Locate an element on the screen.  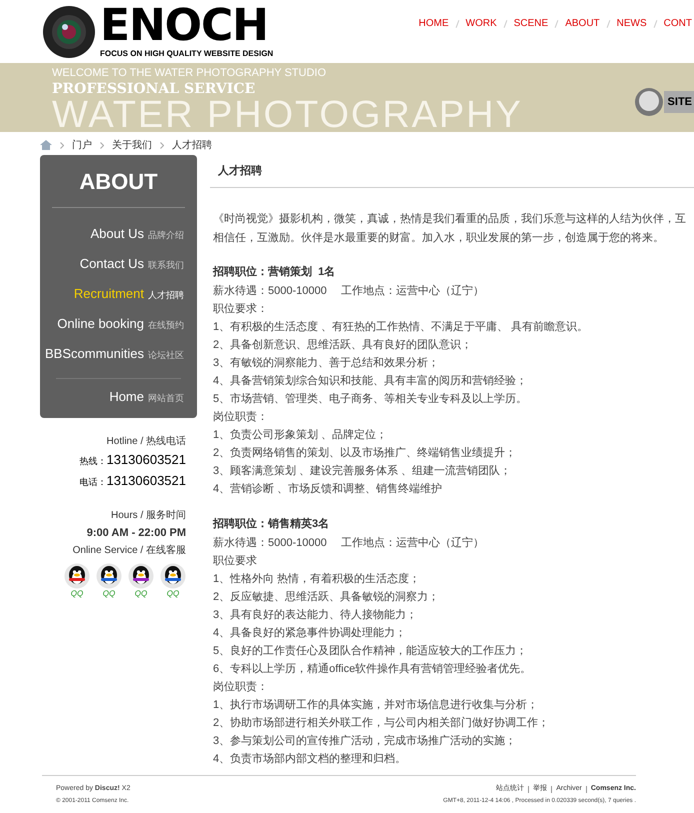
requirement-text: 4、具备营销策划综合知识和技能、具有丰富的阅历和营销经验； is located at coordinates (370, 381).